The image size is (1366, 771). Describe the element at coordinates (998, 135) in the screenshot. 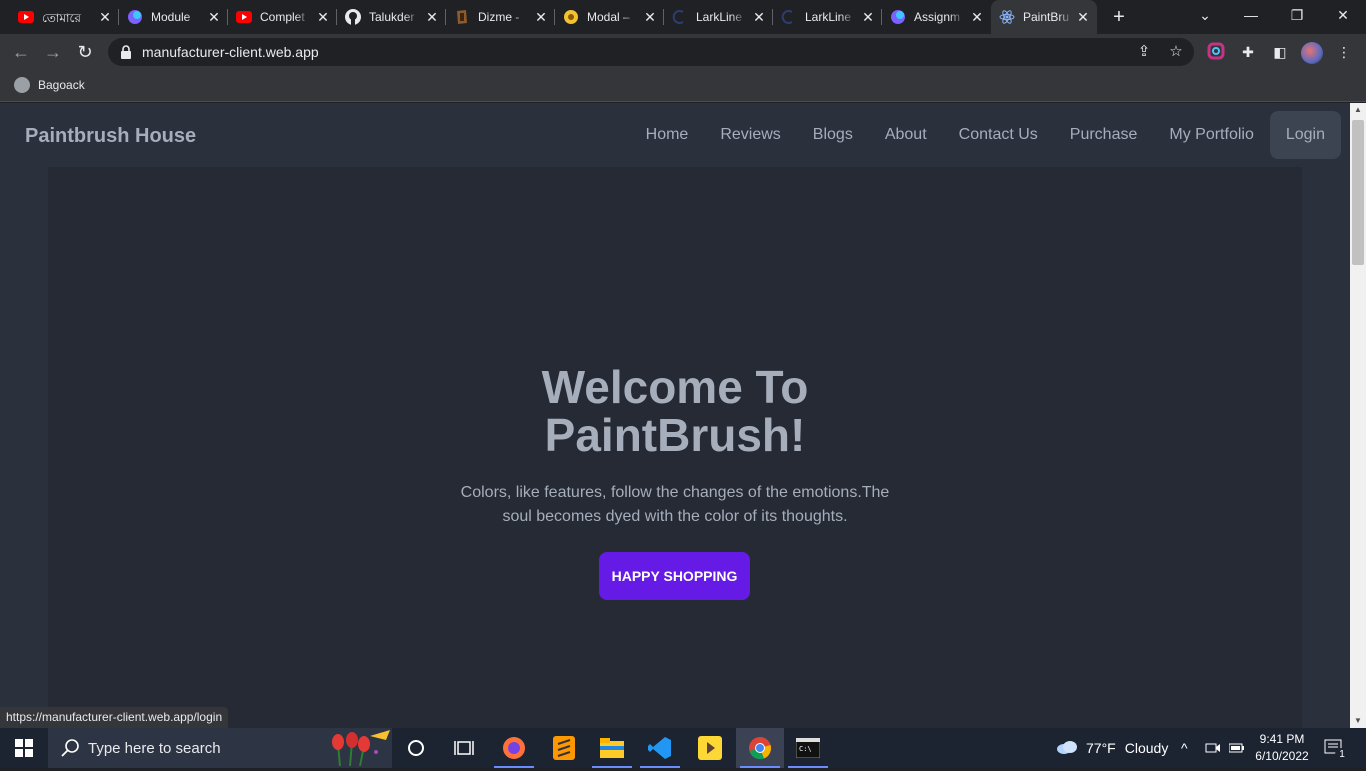

I see `nav-contact-us: Contact Us` at that location.